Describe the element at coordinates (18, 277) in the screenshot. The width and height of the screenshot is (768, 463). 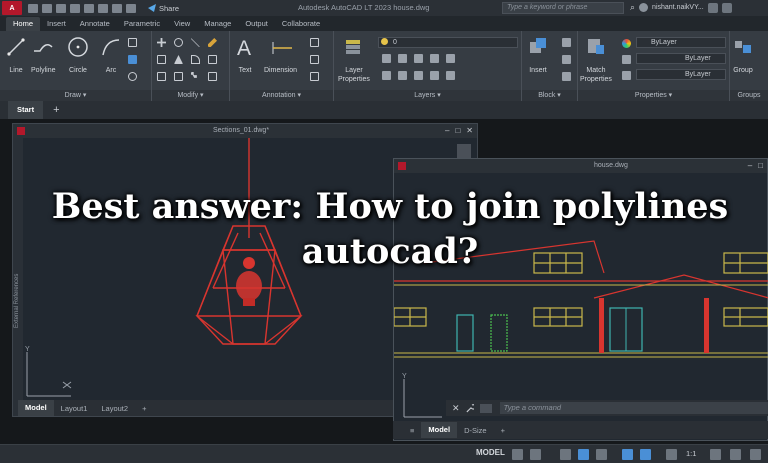
I see `external-references-strip: External References` at that location.